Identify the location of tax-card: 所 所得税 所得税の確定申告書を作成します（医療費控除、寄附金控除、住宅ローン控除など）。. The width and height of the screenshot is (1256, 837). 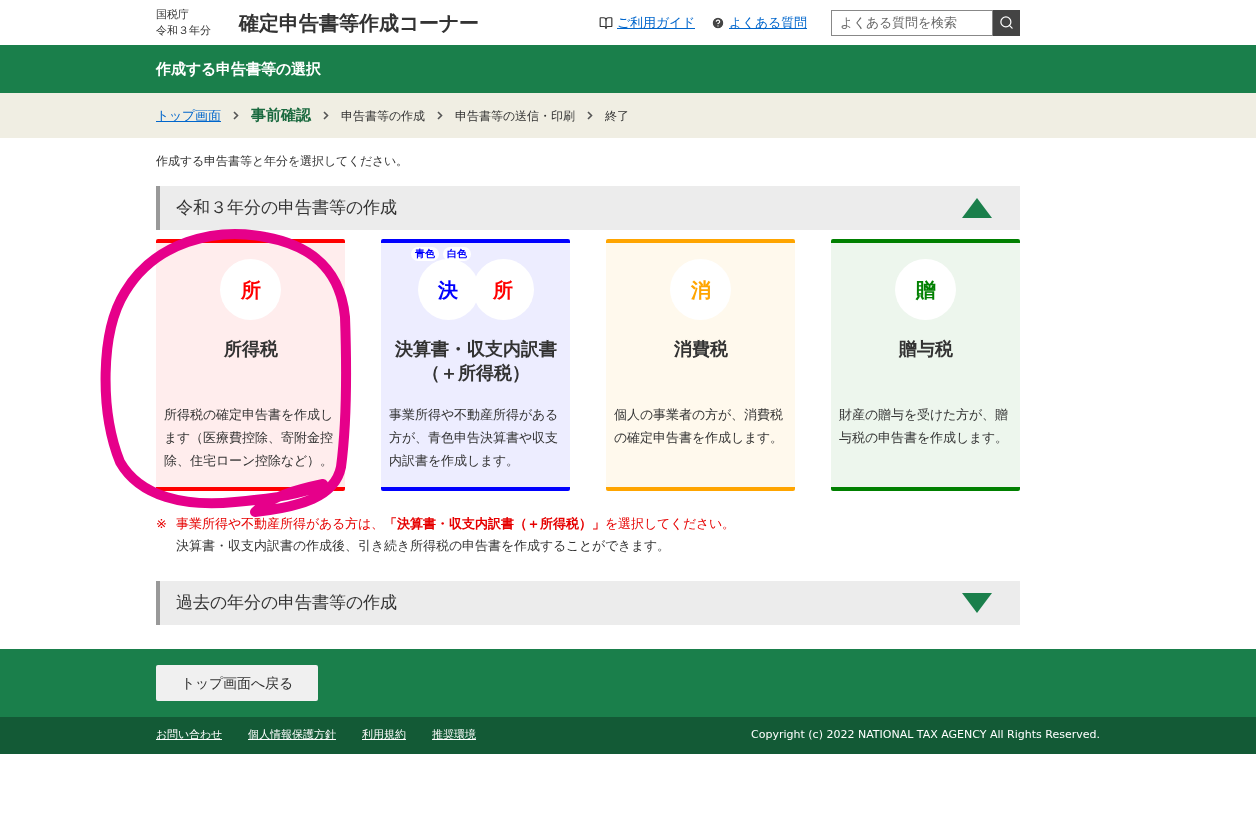
(250, 365).